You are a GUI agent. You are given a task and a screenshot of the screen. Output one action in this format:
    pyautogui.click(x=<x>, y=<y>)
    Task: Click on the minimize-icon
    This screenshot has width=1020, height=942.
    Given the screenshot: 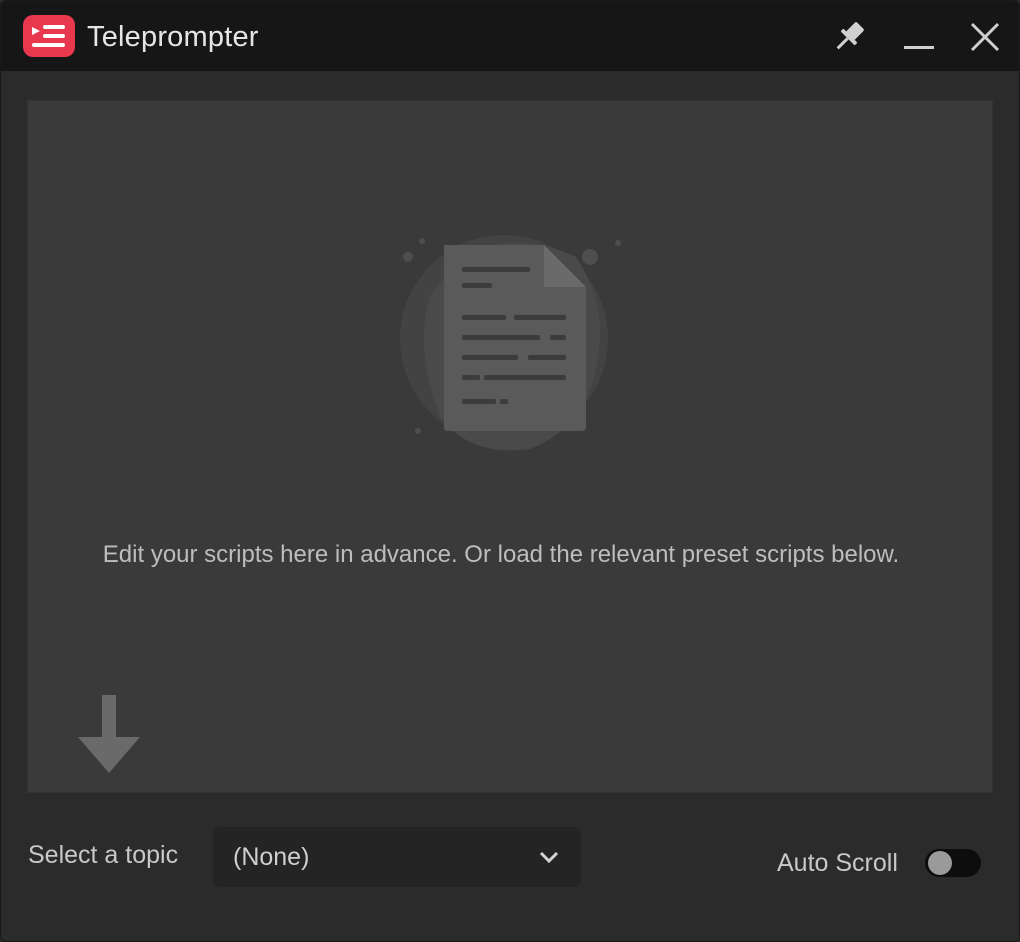 What is the action you would take?
    pyautogui.click(x=919, y=47)
    